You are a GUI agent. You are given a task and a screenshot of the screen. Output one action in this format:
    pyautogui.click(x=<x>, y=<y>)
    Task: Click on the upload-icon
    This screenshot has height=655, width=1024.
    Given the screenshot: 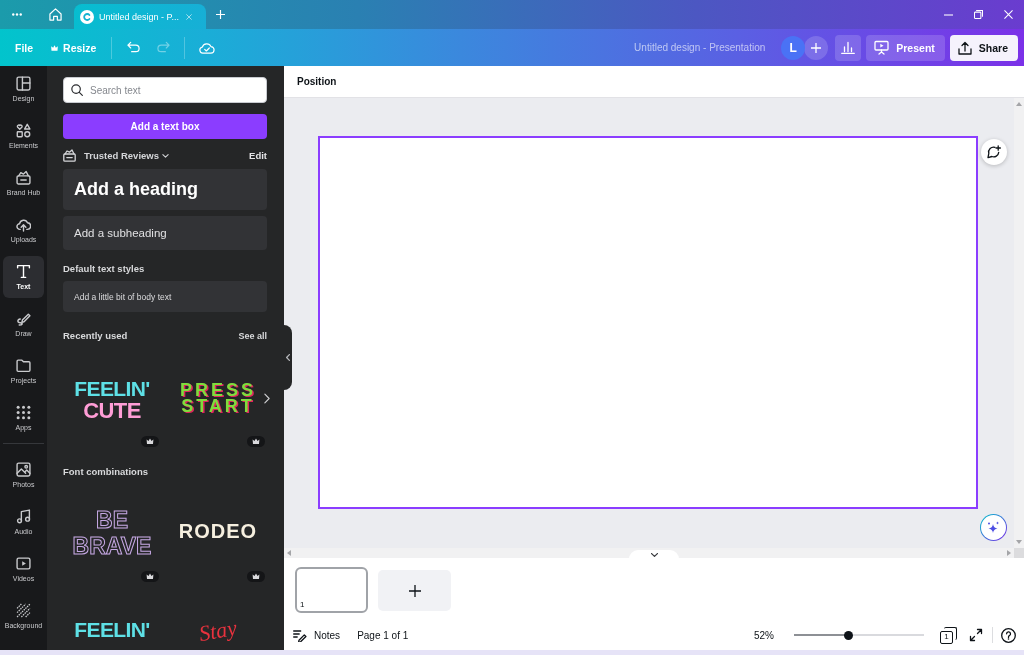 What is the action you would take?
    pyautogui.click(x=964, y=47)
    